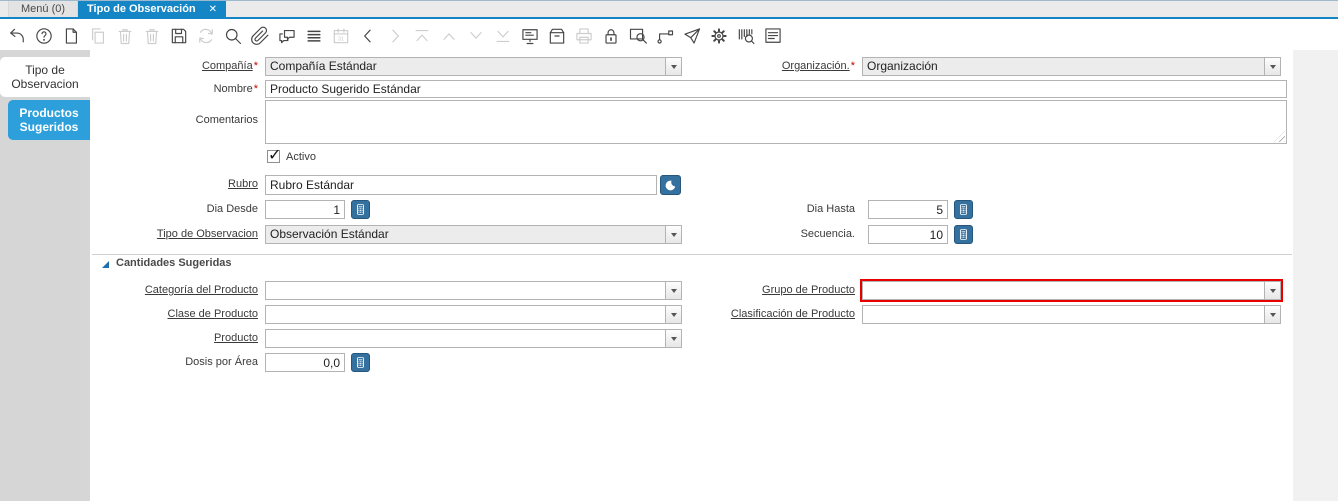  I want to click on tipo-de-observacion-label: Tipo de Observacion, so click(174, 234).